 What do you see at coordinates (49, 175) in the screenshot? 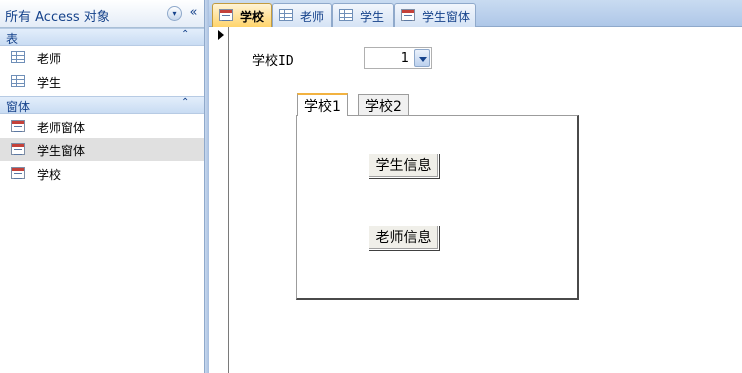
I see `nav-item-label: 学校` at bounding box center [49, 175].